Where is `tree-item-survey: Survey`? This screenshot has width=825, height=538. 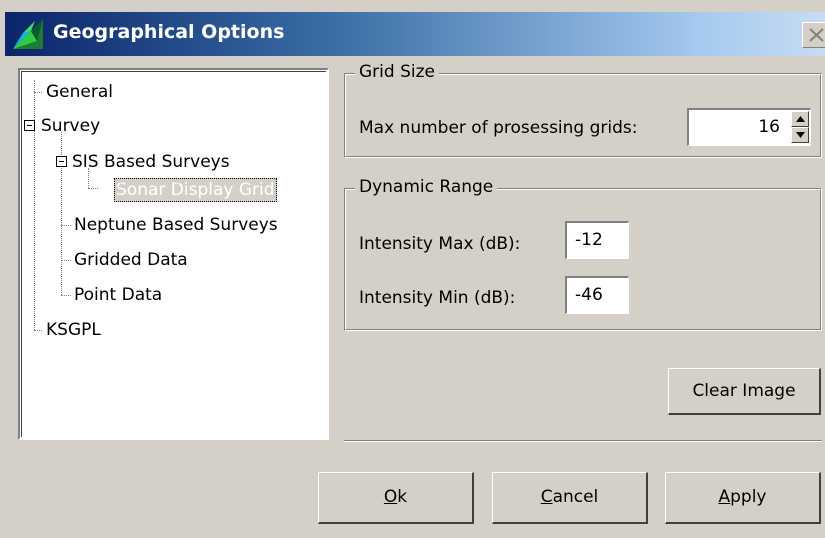 tree-item-survey: Survey is located at coordinates (70, 126).